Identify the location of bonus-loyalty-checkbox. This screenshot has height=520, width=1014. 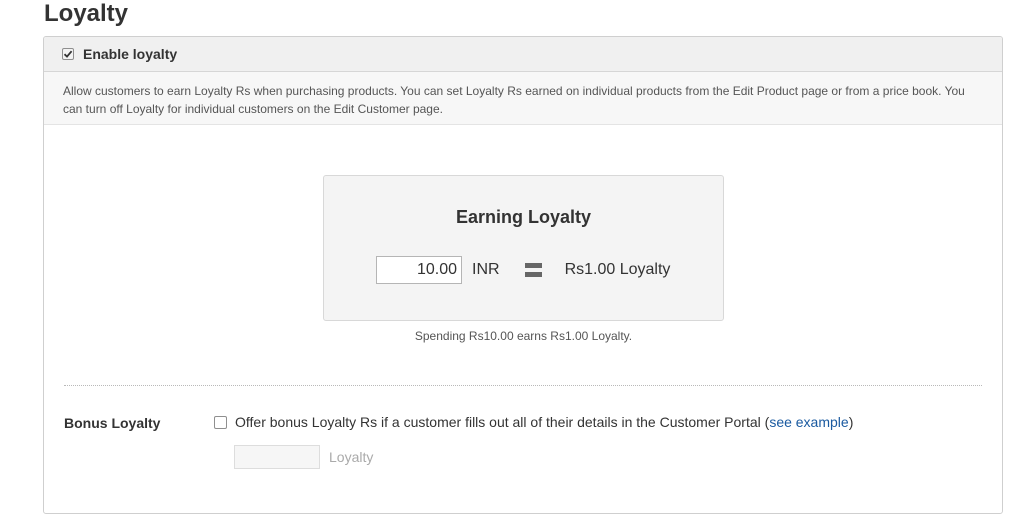
(220, 422).